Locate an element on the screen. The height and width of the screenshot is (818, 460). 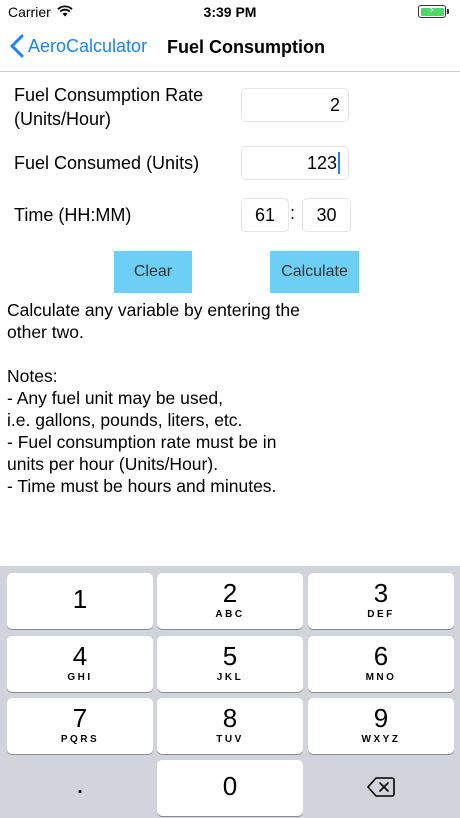
key-digit: 6 is located at coordinates (381, 656).